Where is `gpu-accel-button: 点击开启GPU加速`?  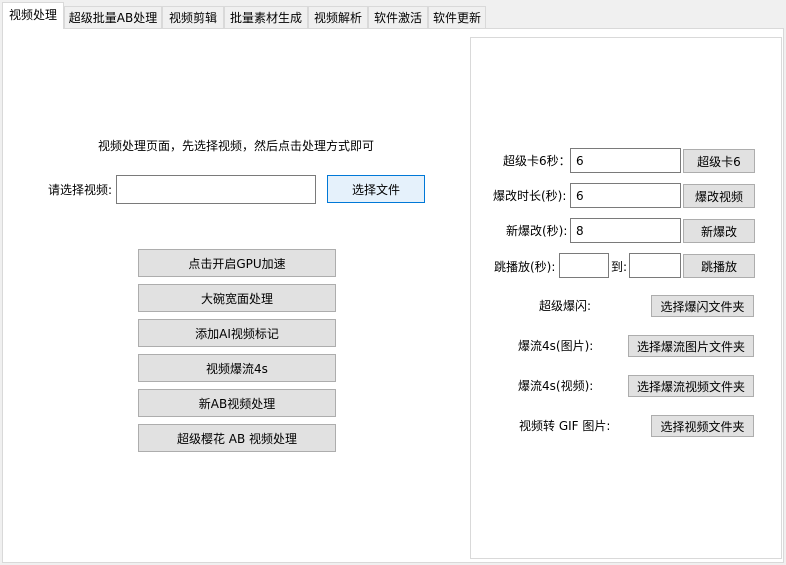 gpu-accel-button: 点击开启GPU加速 is located at coordinates (237, 263).